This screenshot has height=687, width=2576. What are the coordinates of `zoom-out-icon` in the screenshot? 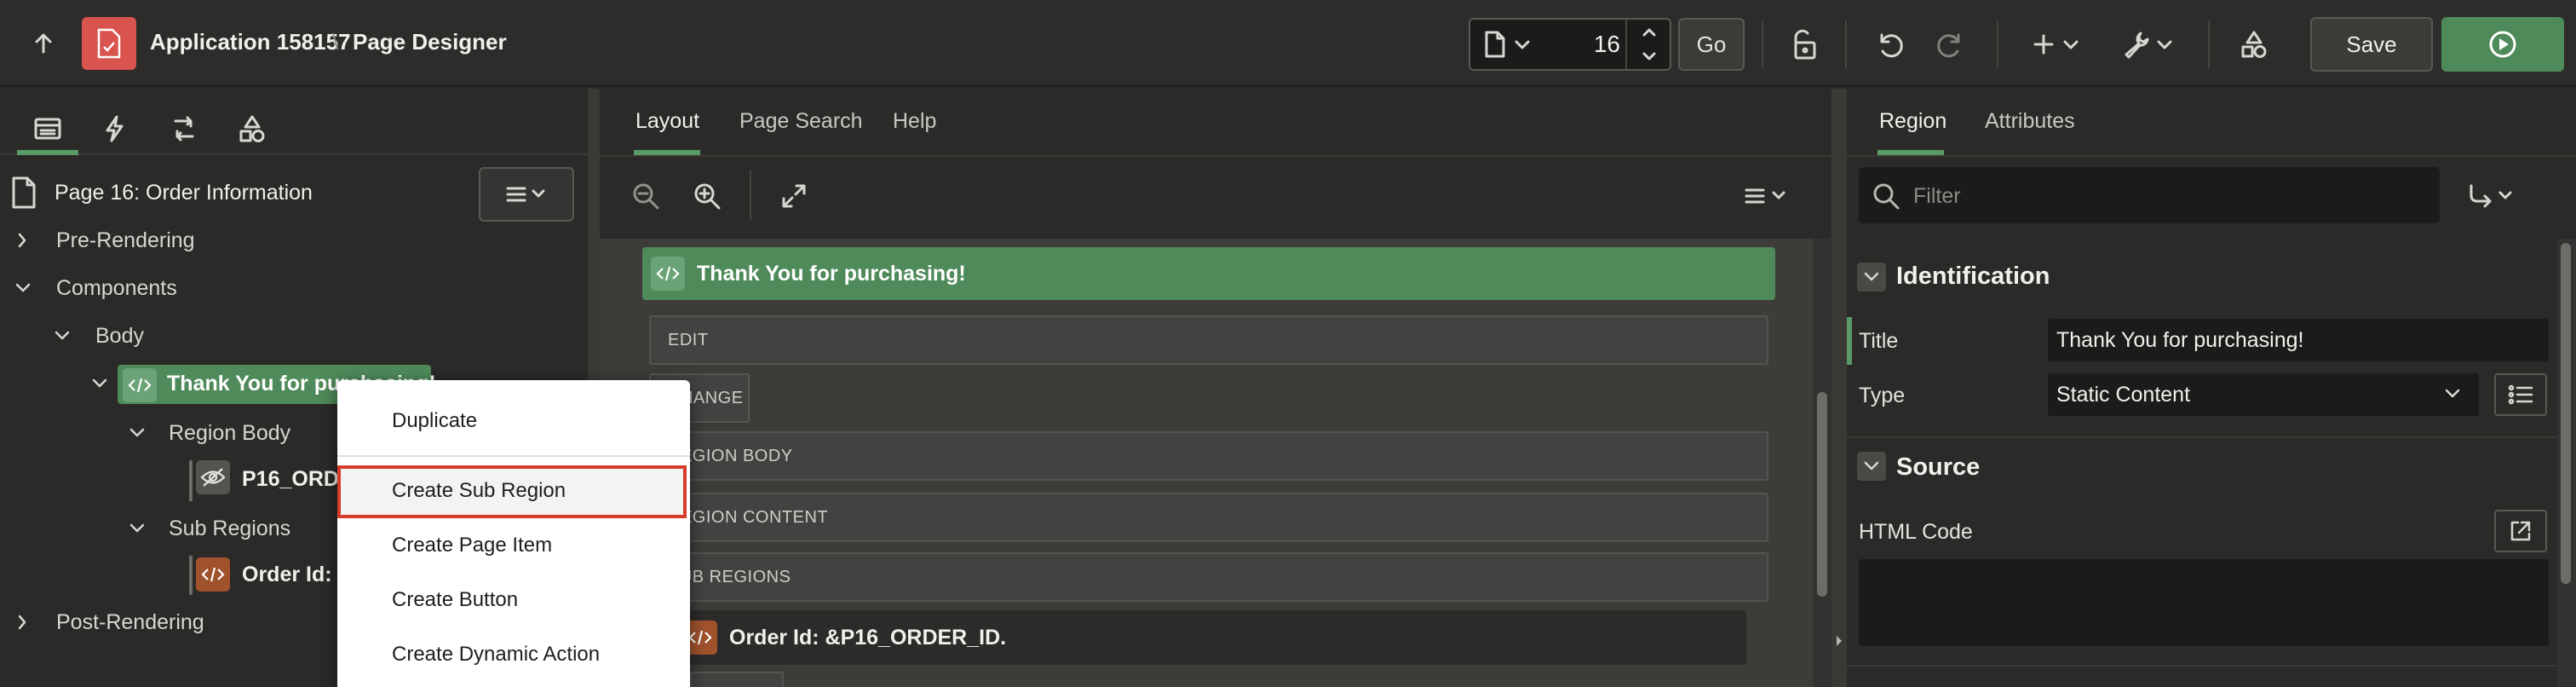 It's located at (646, 196).